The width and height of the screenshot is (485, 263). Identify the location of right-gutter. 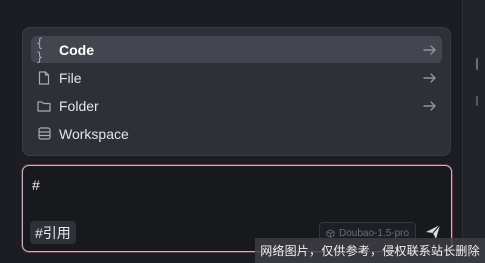
(473, 131).